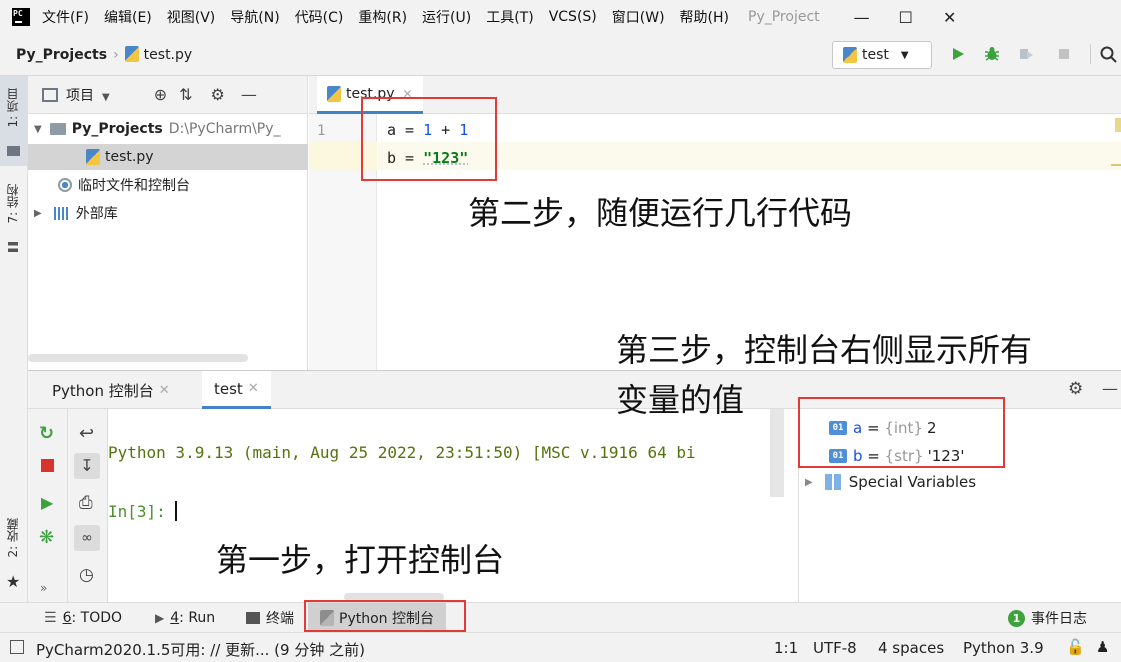 Image resolution: width=1121 pixels, height=662 pixels. What do you see at coordinates (86, 433) in the screenshot?
I see `soft-wrap-icon: ↩` at bounding box center [86, 433].